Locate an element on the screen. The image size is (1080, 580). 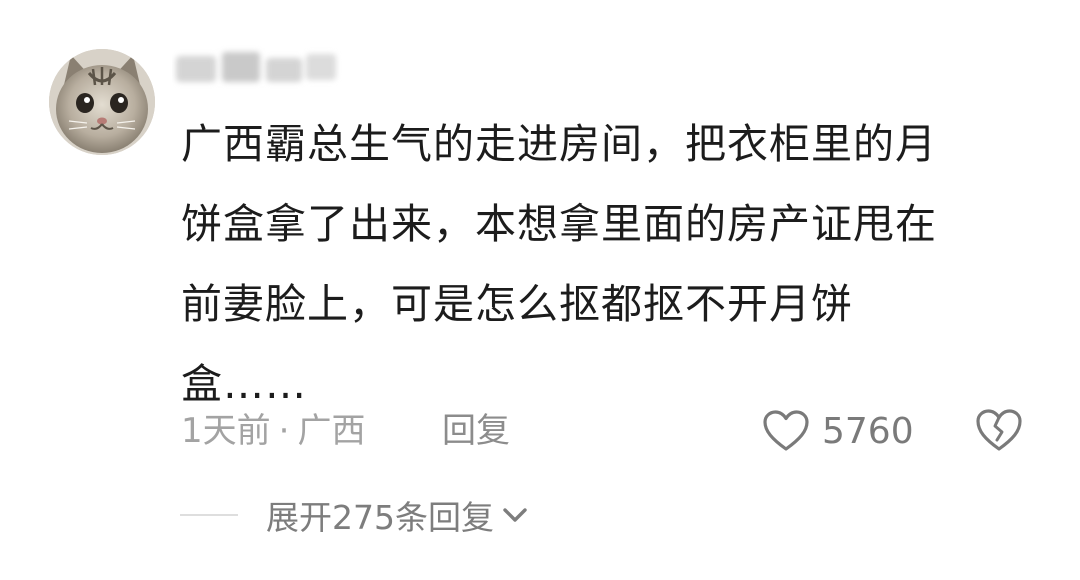
heart-outline-icon is located at coordinates (786, 430).